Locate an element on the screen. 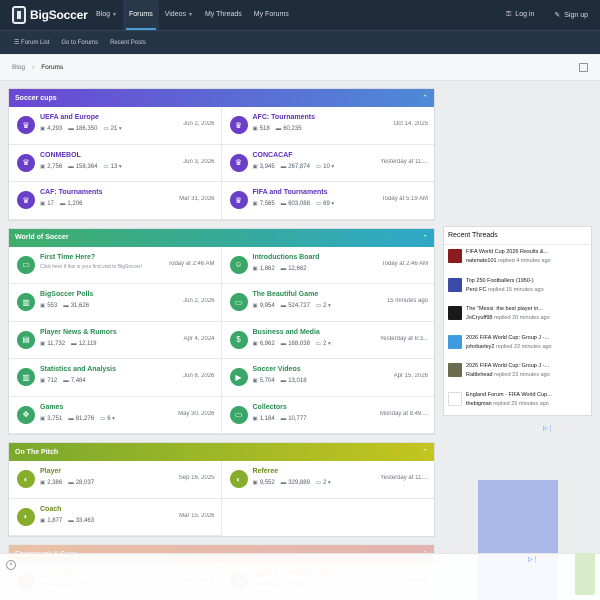 Image resolution: width=600 pixels, height=600 pixels. last-post-date: Oct 14, 2025 is located at coordinates (411, 124).